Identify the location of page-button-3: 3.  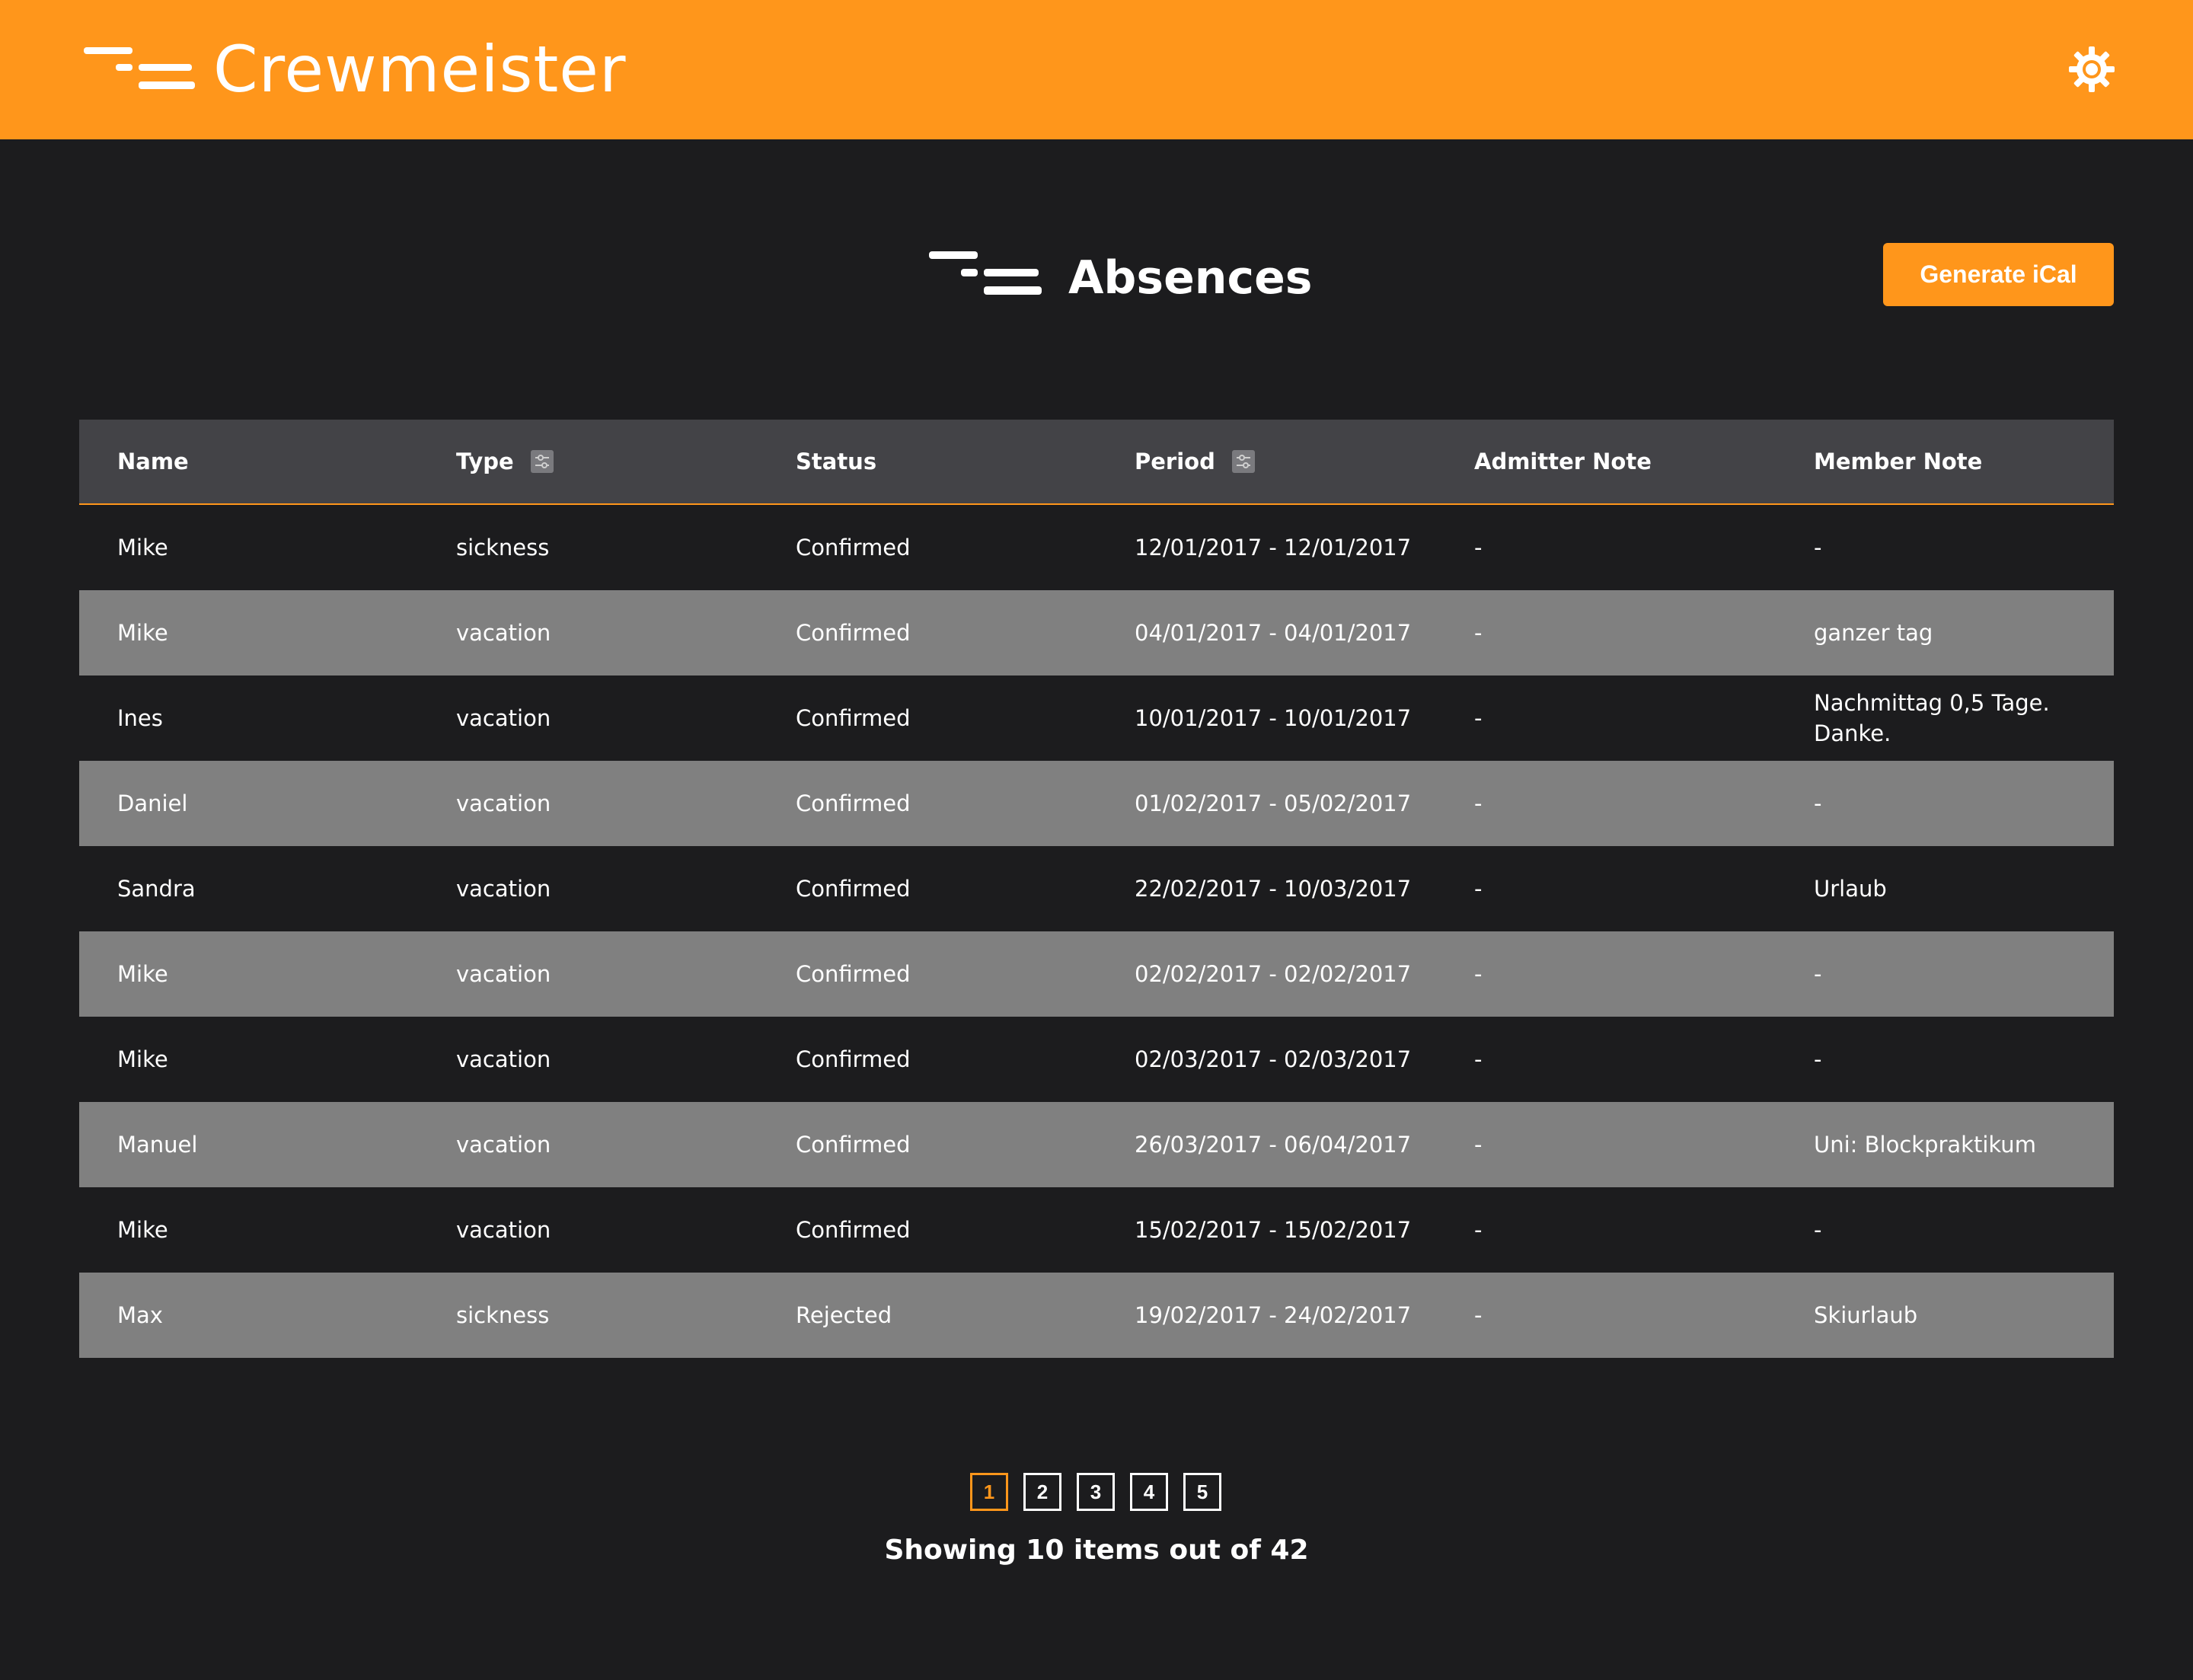
(1096, 1492).